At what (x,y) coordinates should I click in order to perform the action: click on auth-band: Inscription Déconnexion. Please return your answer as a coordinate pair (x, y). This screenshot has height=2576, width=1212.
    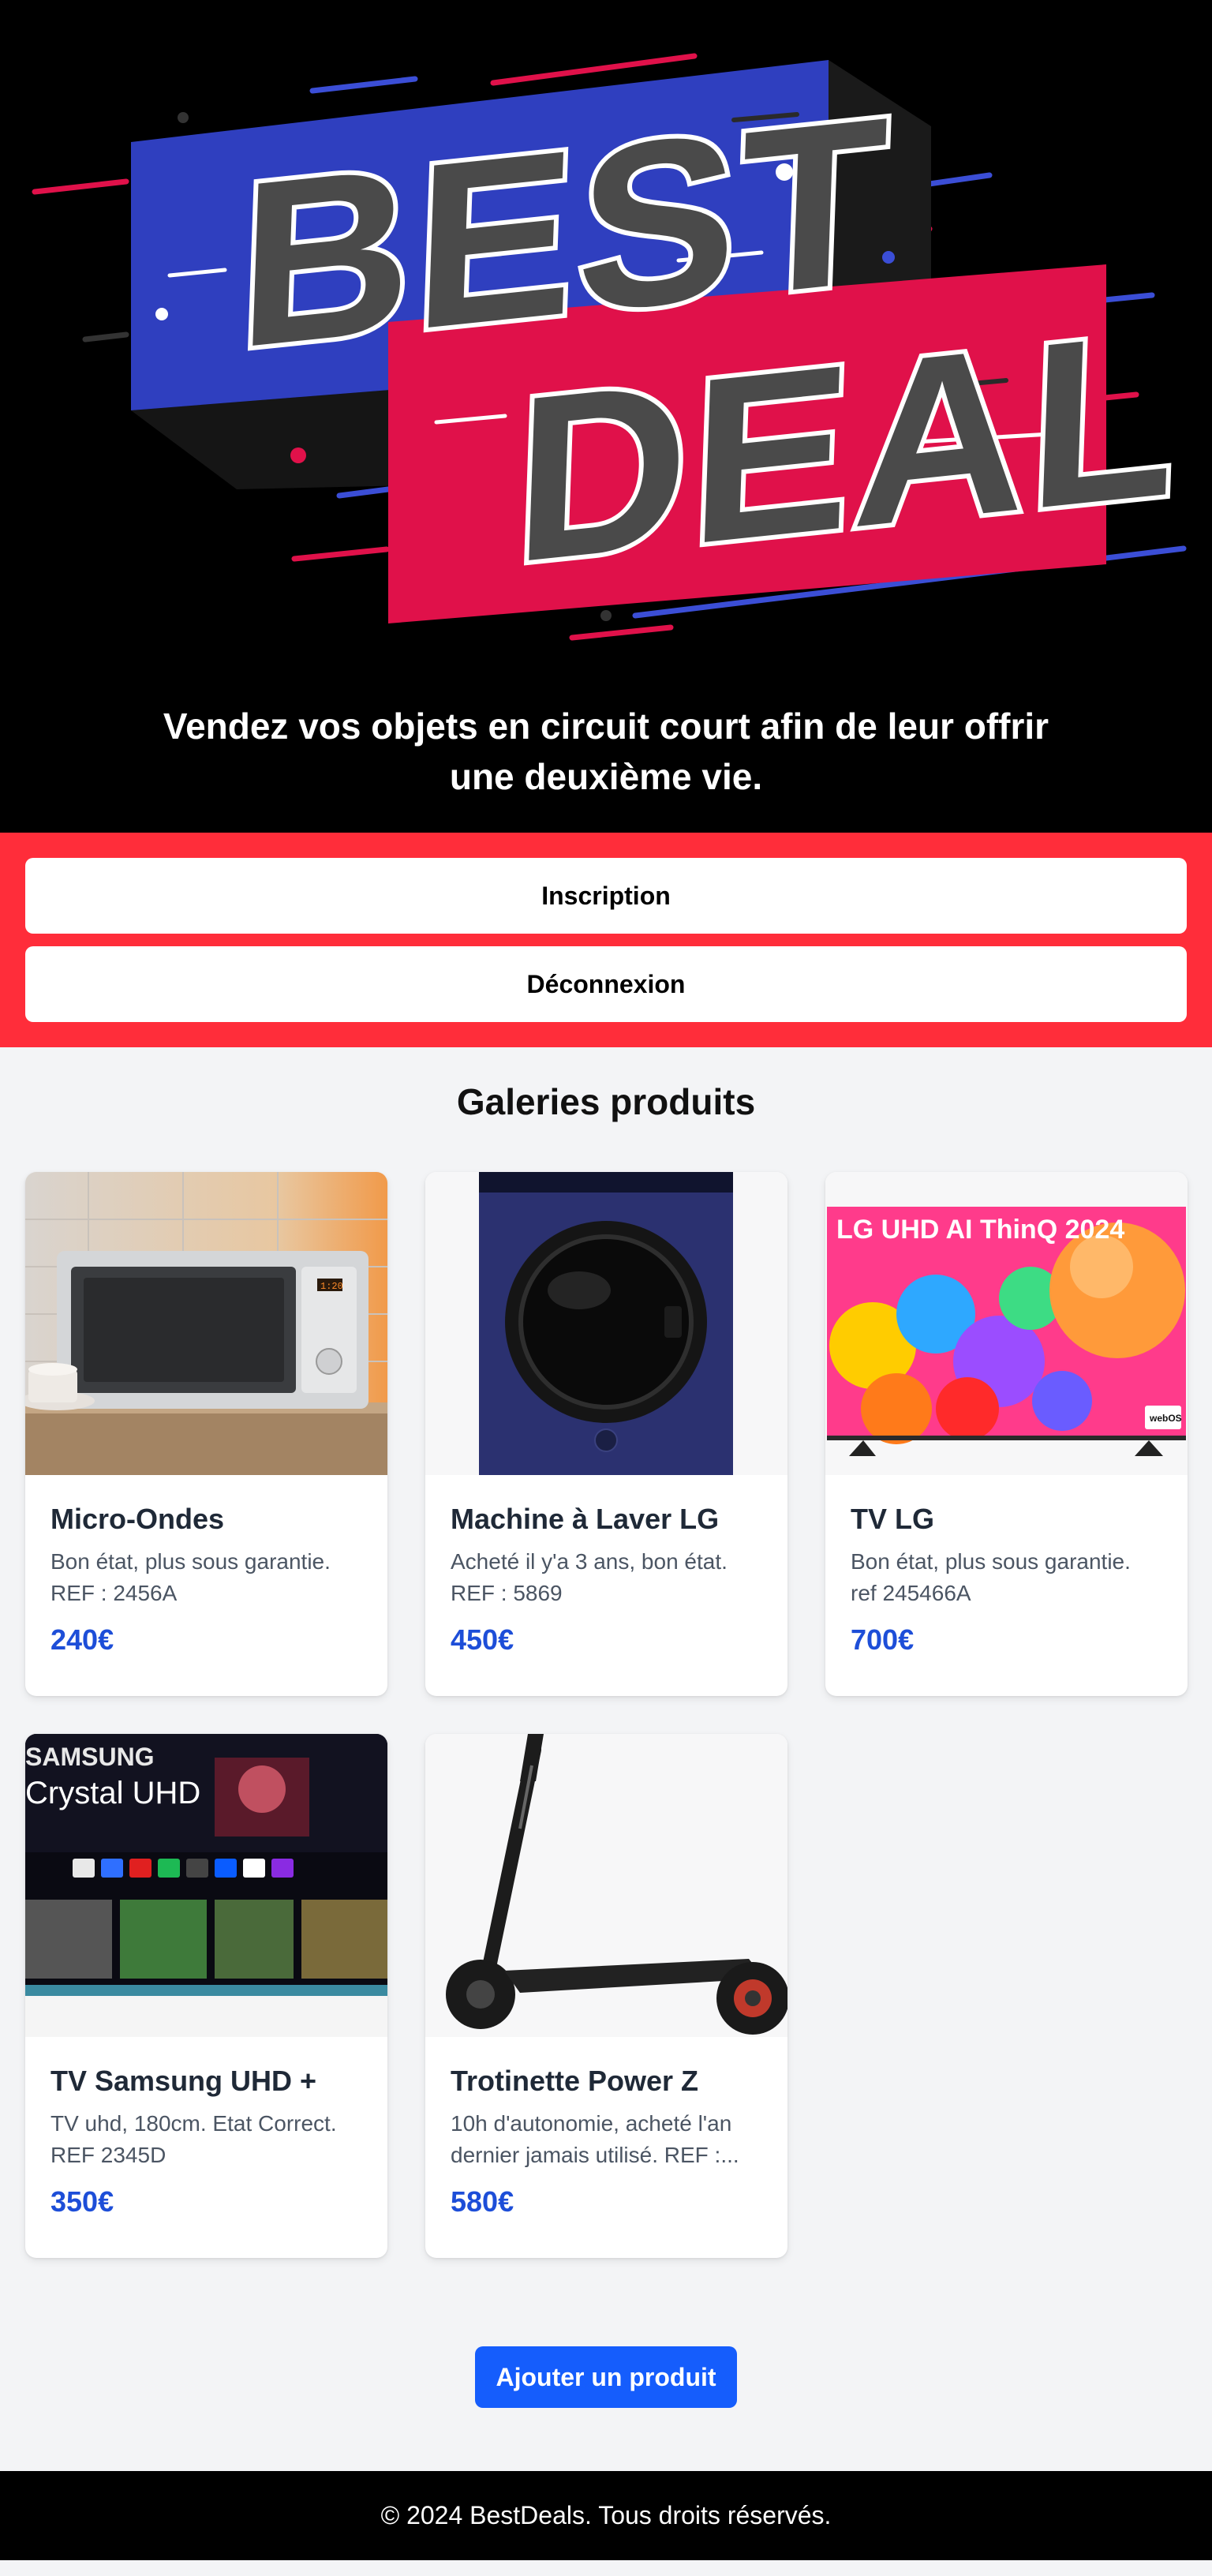
    Looking at the image, I should click on (606, 940).